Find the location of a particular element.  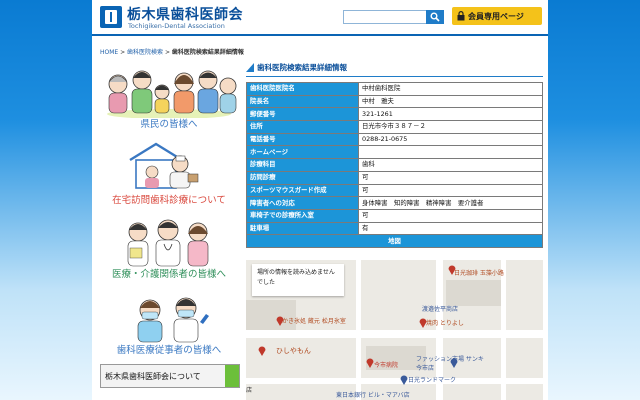

search-input is located at coordinates (387, 17).